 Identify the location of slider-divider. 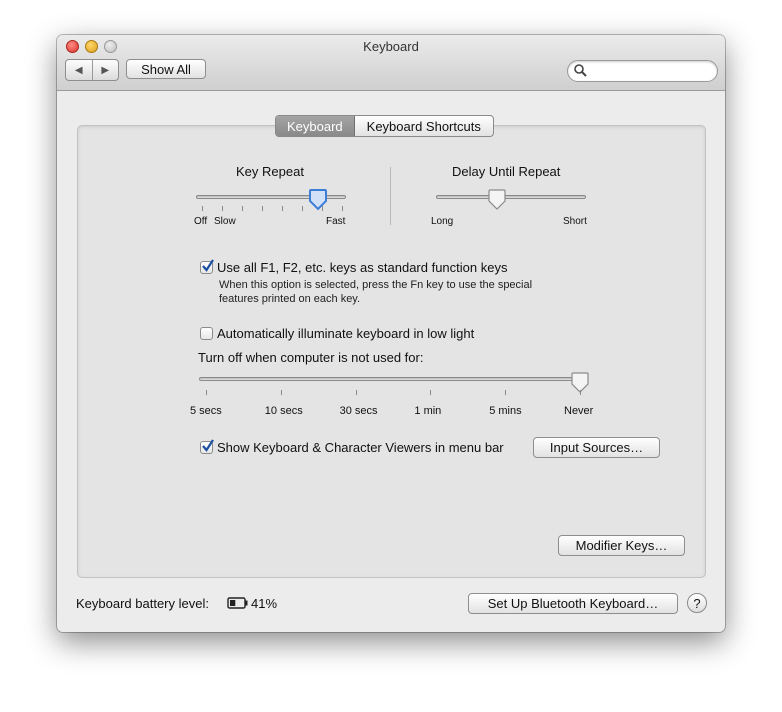
(390, 196).